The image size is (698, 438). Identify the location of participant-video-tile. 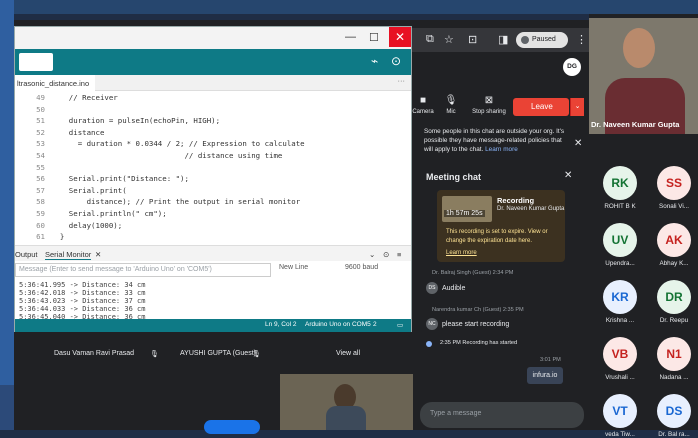
(346, 402).